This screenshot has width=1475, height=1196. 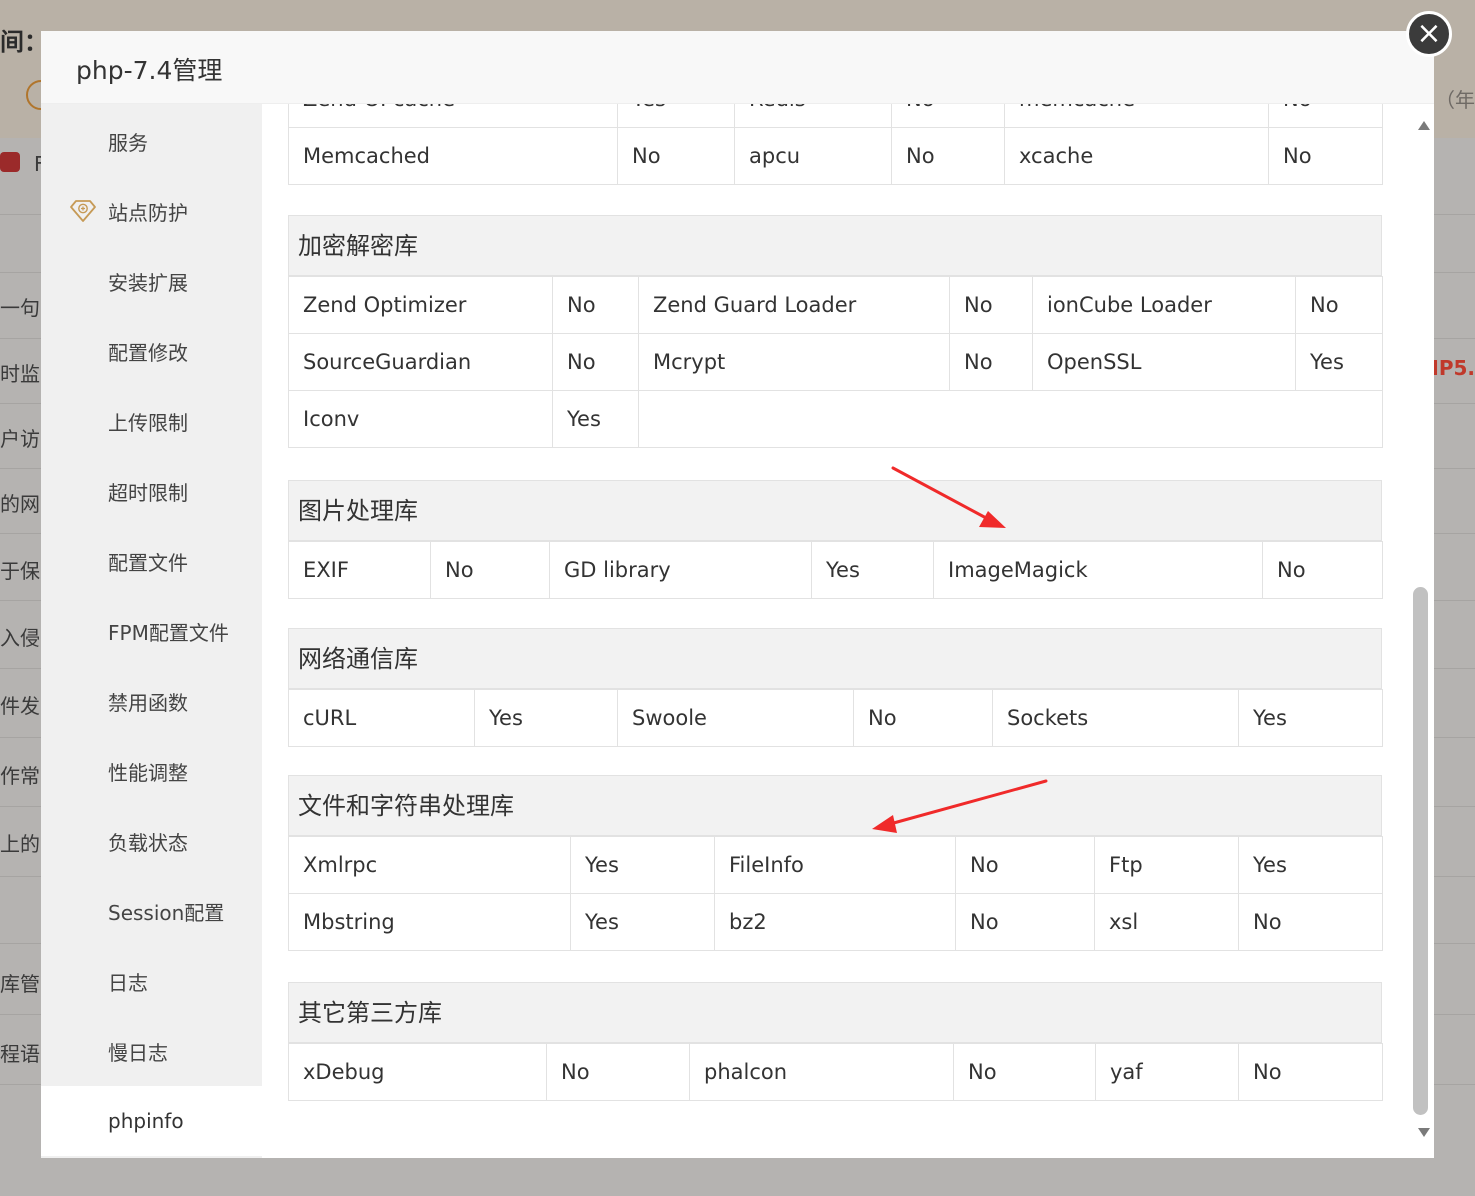 I want to click on sidebar-item-disabled-functions: 禁用函数, so click(x=151, y=701).